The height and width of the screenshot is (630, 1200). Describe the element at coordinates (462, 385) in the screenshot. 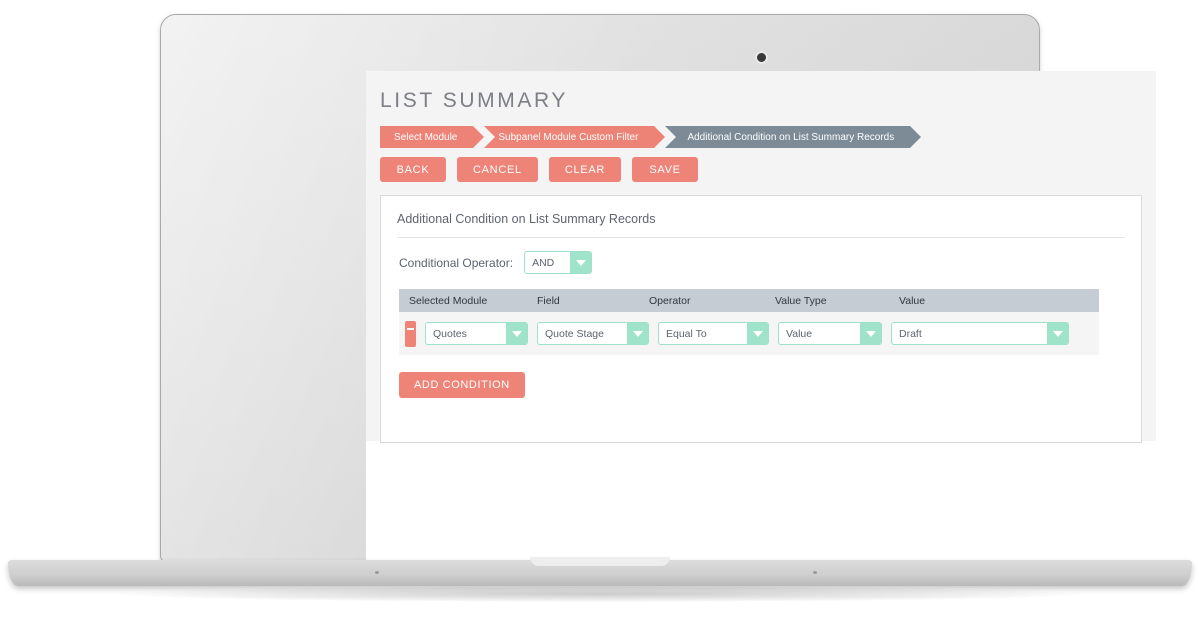

I see `add-condition-button: ADD CONDITION` at that location.